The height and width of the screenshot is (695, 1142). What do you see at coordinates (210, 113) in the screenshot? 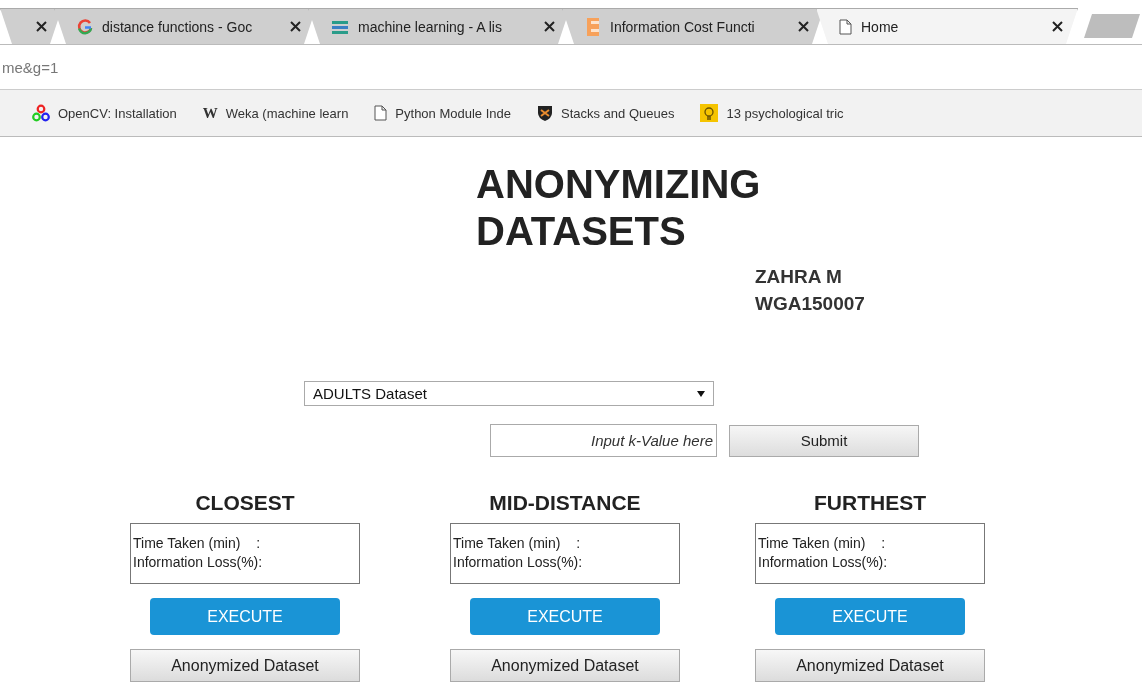
I see `wiki-icon: W` at bounding box center [210, 113].